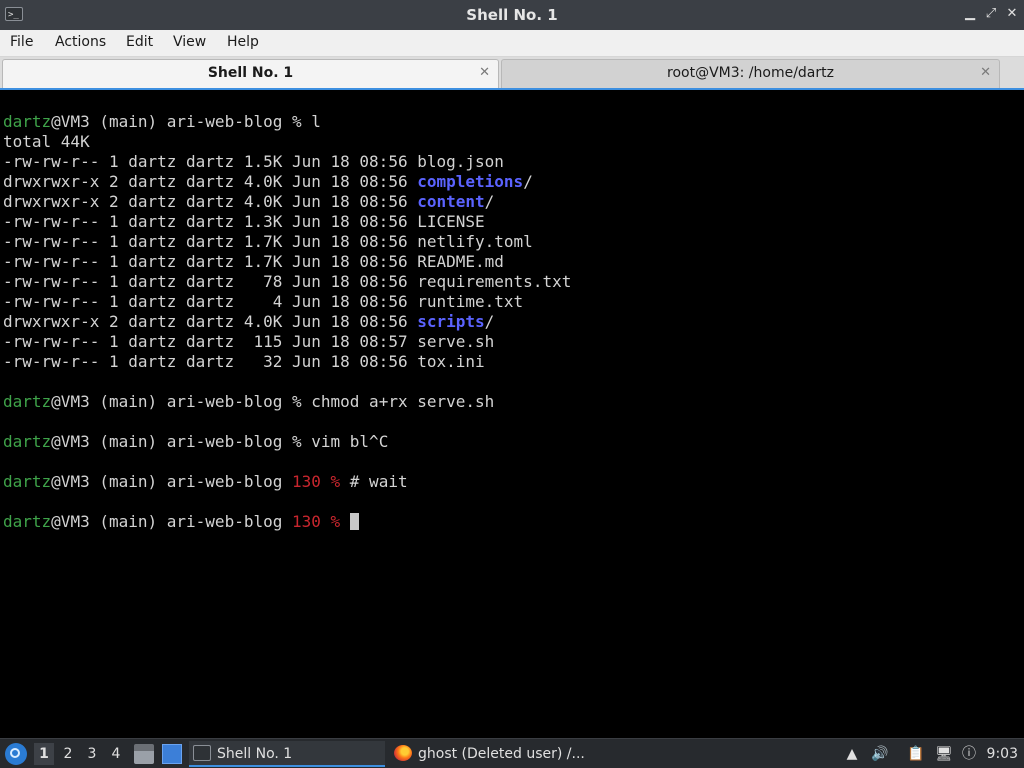 This screenshot has height=768, width=1024. I want to click on prompt-line: dartz@VM3 (main) ari-web-blog % vim bl^C, so click(195, 442).